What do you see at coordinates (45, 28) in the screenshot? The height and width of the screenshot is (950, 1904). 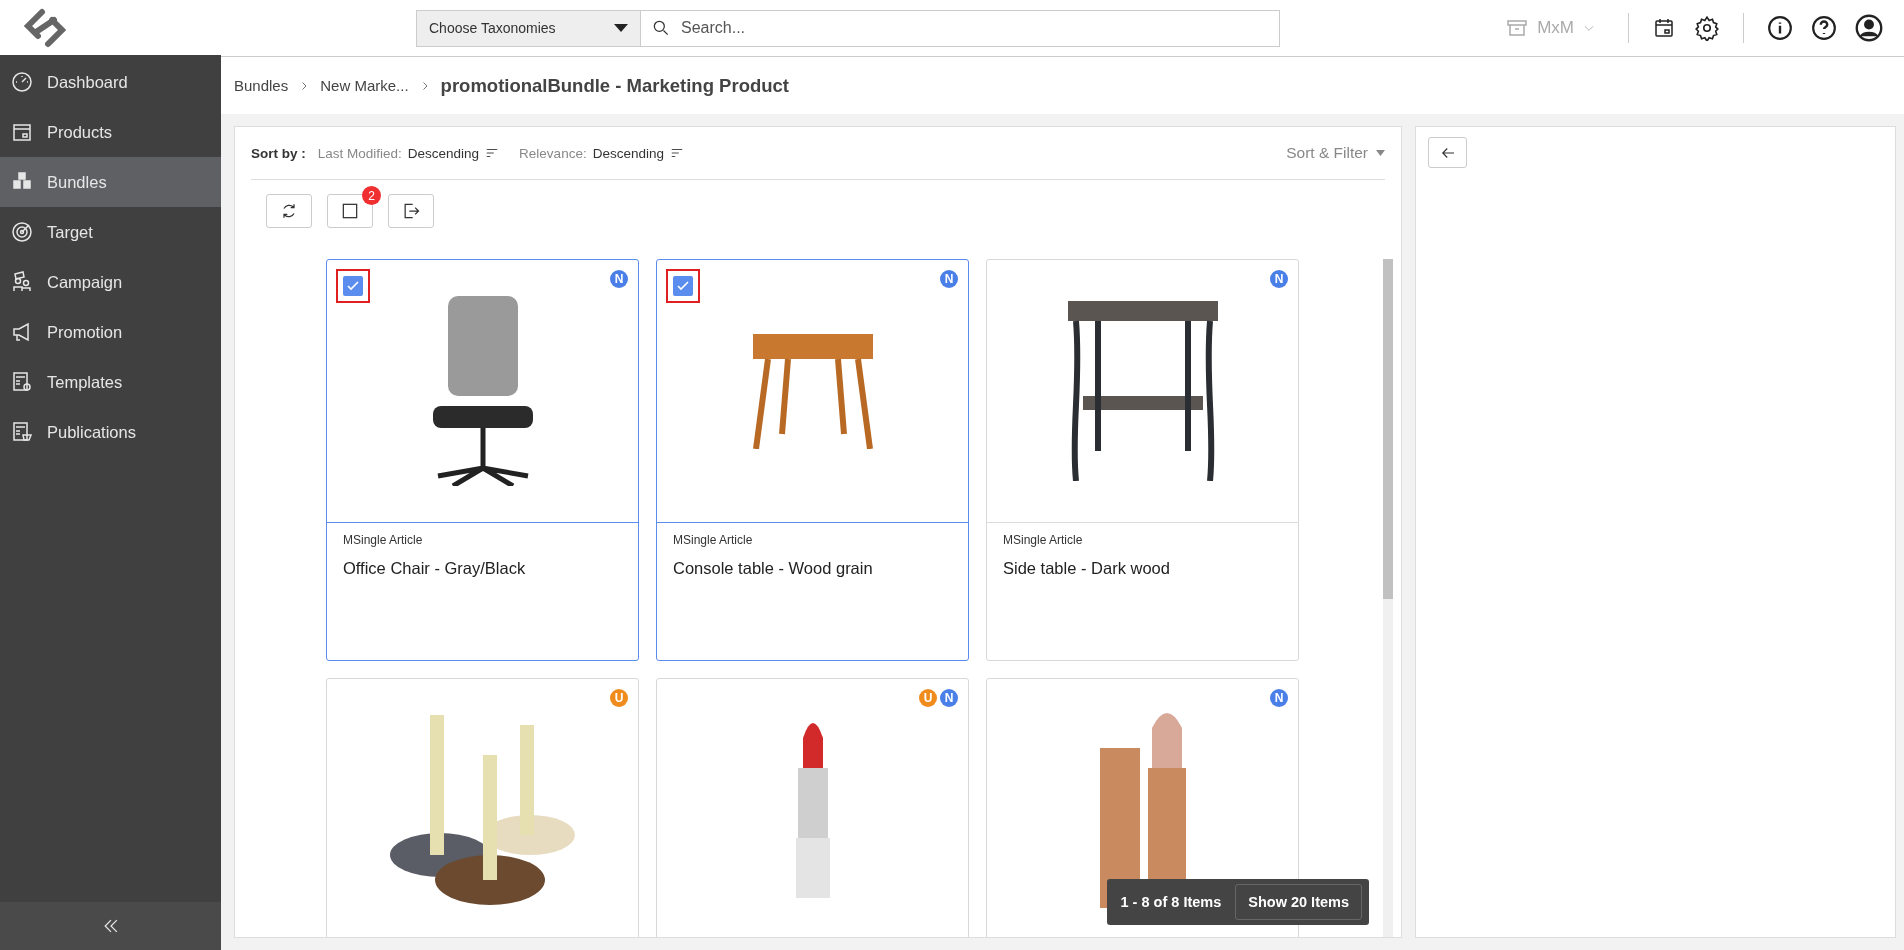 I see `logo-icon` at bounding box center [45, 28].